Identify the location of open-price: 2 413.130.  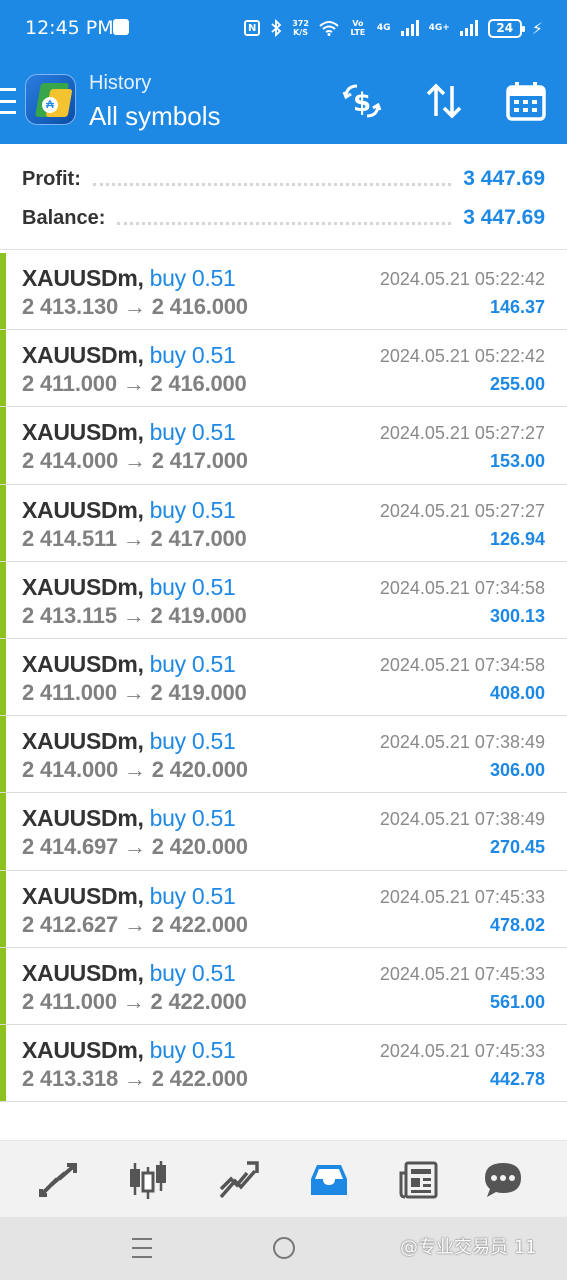
(70, 306).